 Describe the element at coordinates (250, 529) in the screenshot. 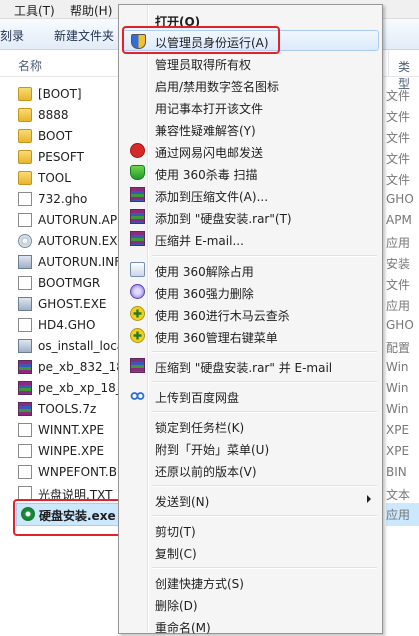

I see `menu-cut: 剪切(T)` at that location.